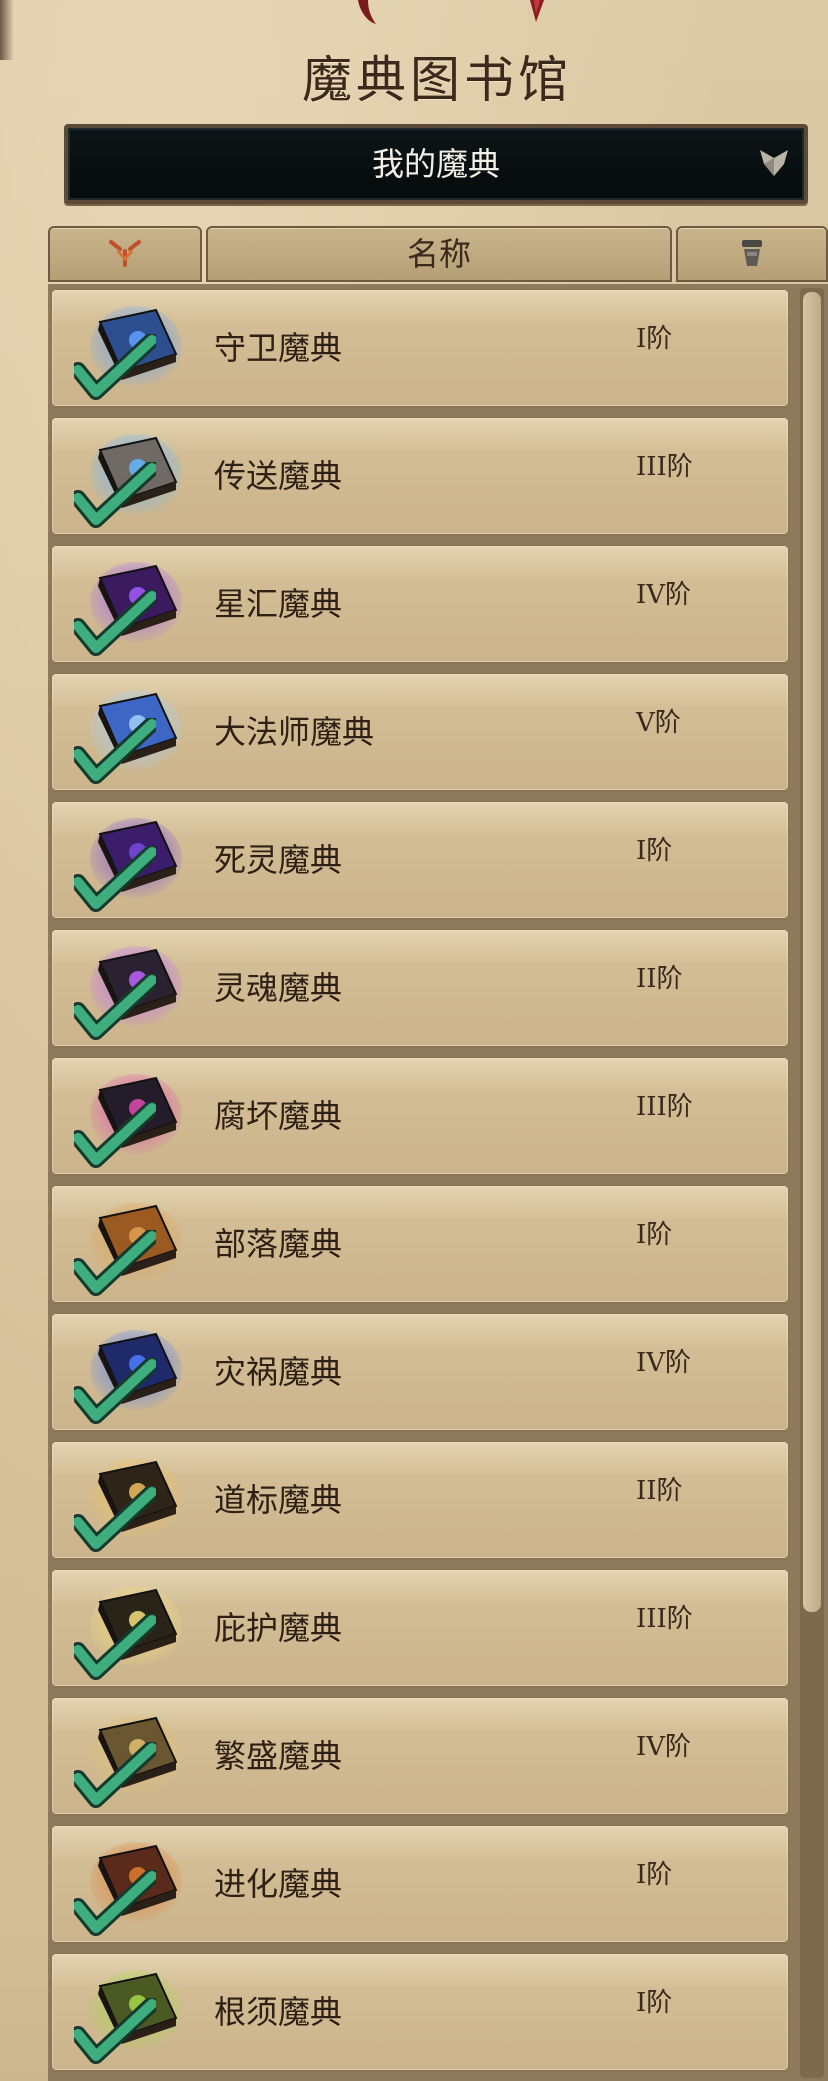 The width and height of the screenshot is (828, 2081). I want to click on grimoire-row: 根须魔典 I阶, so click(420, 2012).